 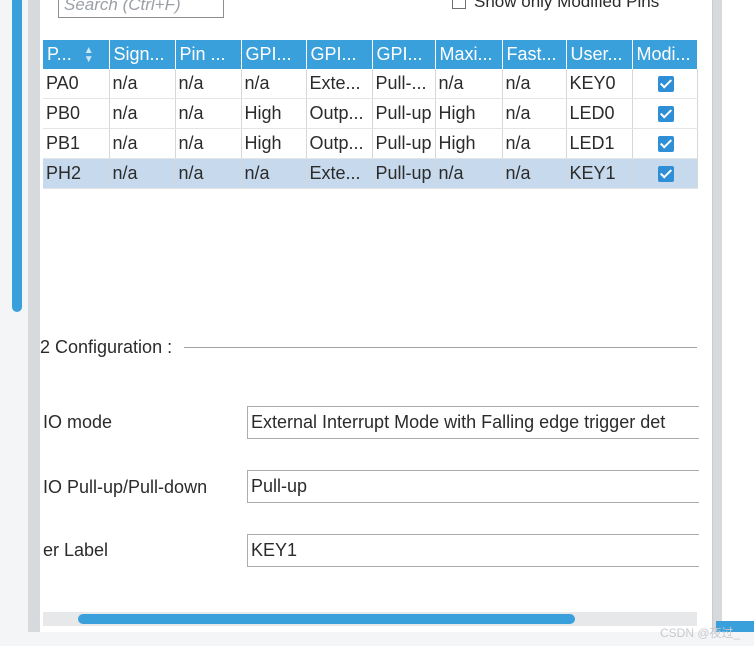 I want to click on cell-user-label: KEY0, so click(x=599, y=84).